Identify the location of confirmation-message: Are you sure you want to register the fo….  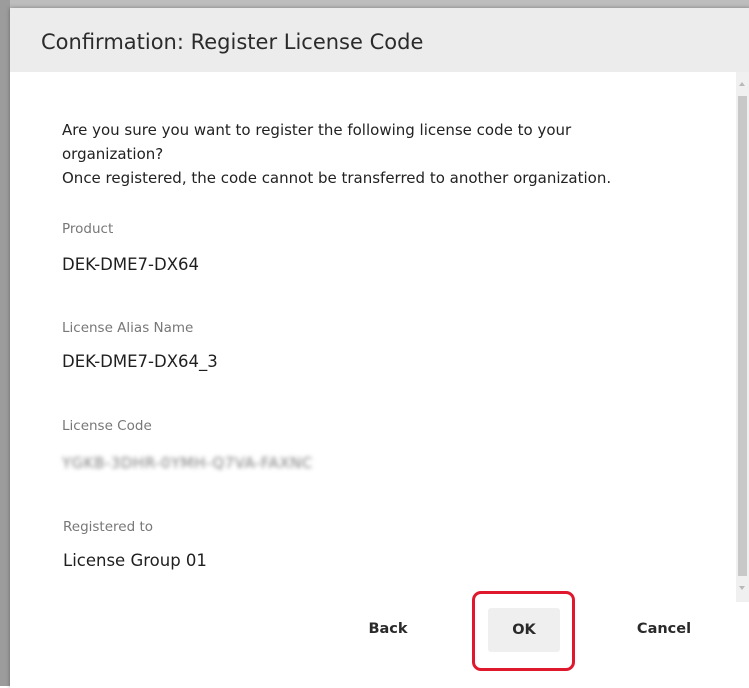
(387, 154).